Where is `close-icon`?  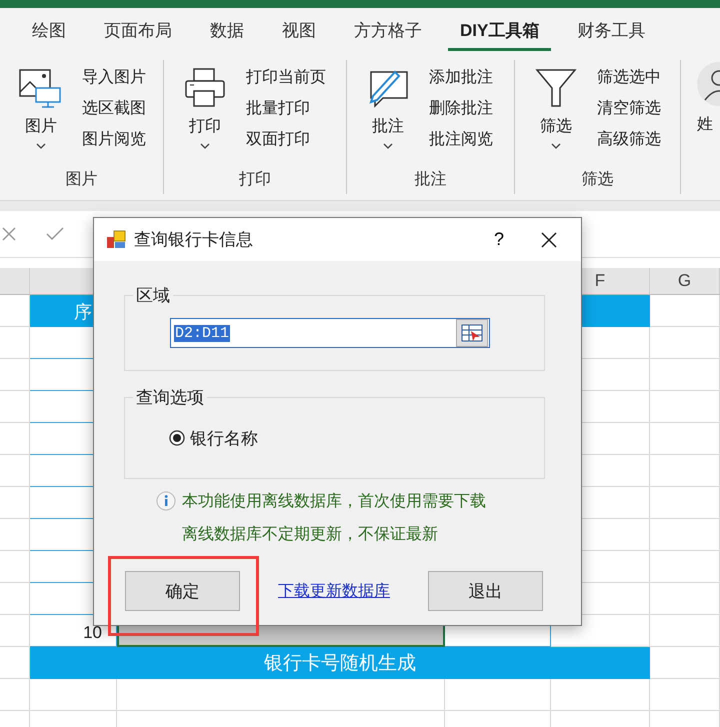
close-icon is located at coordinates (549, 240).